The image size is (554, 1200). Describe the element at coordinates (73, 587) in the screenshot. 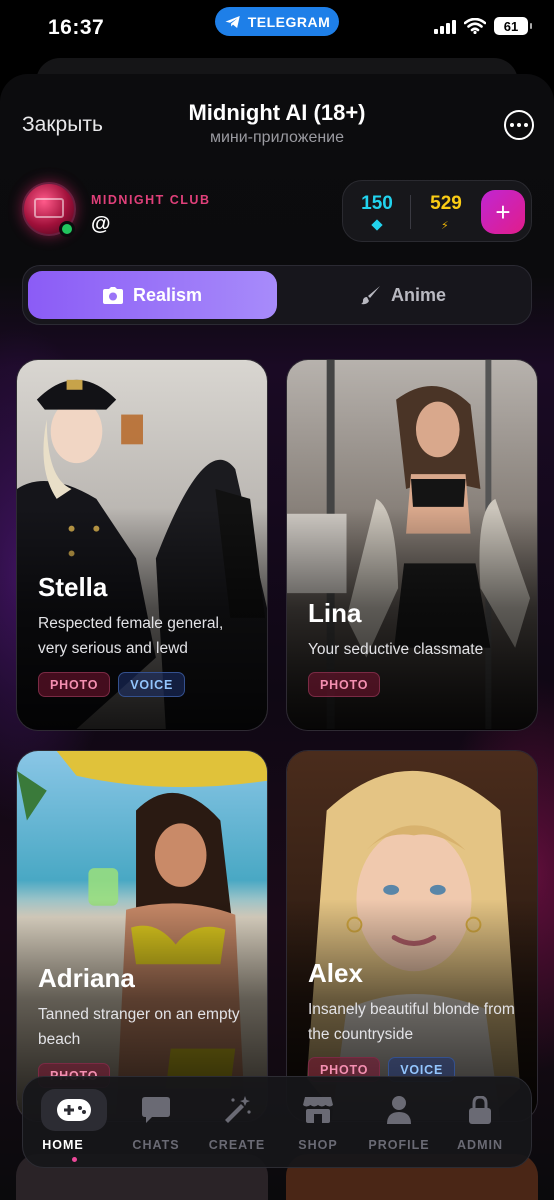

I see `character-name: Stella` at that location.